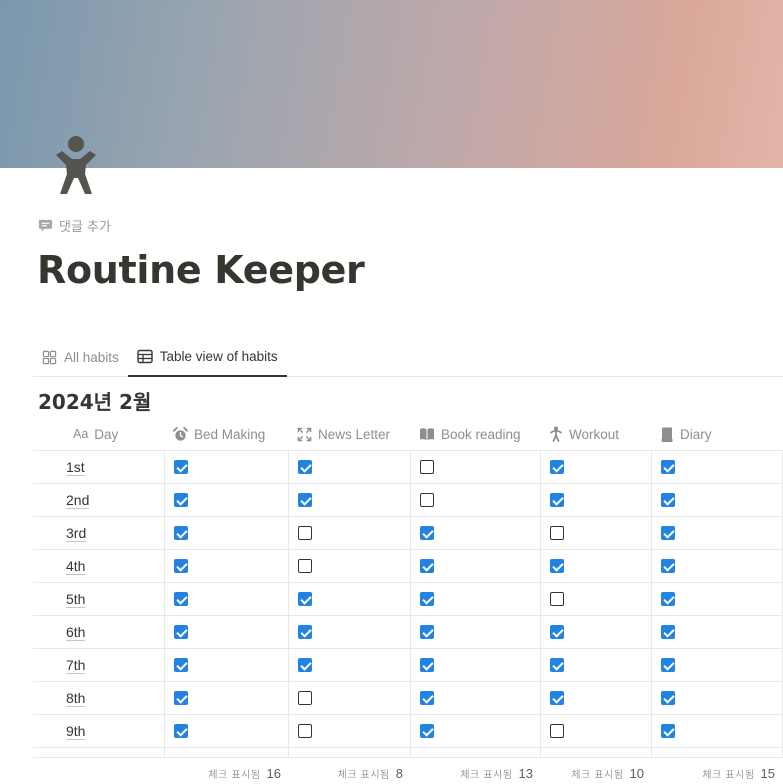 This screenshot has width=783, height=784. I want to click on footer-calculation: 체크 표시됨 13, so click(476, 773).